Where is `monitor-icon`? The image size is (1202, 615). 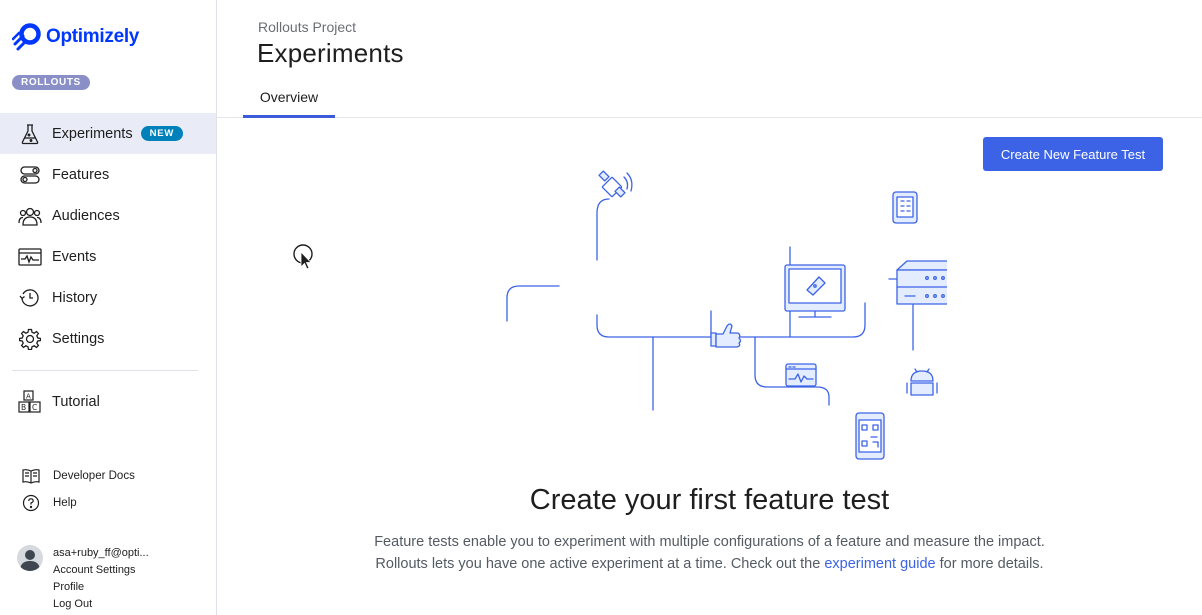 monitor-icon is located at coordinates (815, 291).